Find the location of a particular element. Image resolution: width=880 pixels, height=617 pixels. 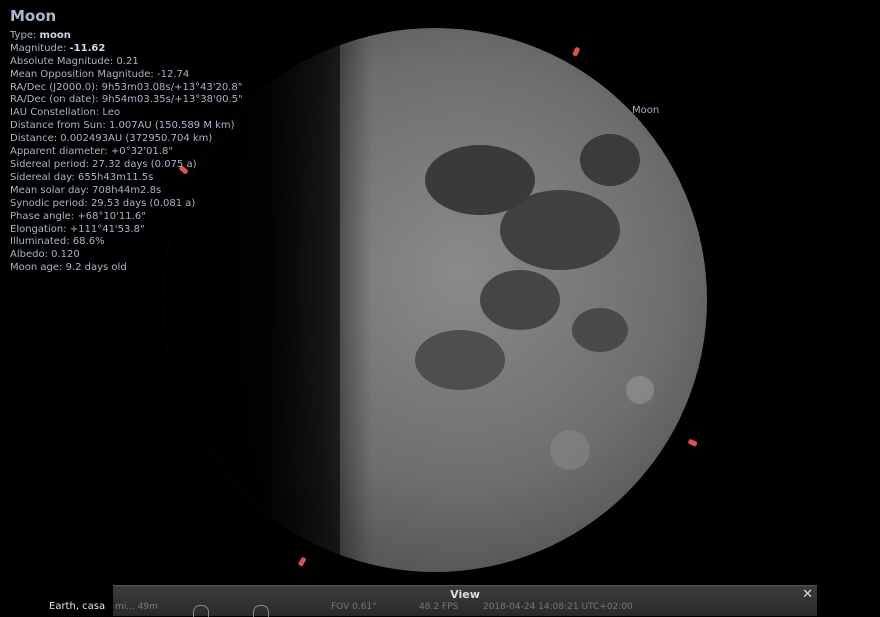

info-label: RA/Dec (on date): is located at coordinates (56, 100).